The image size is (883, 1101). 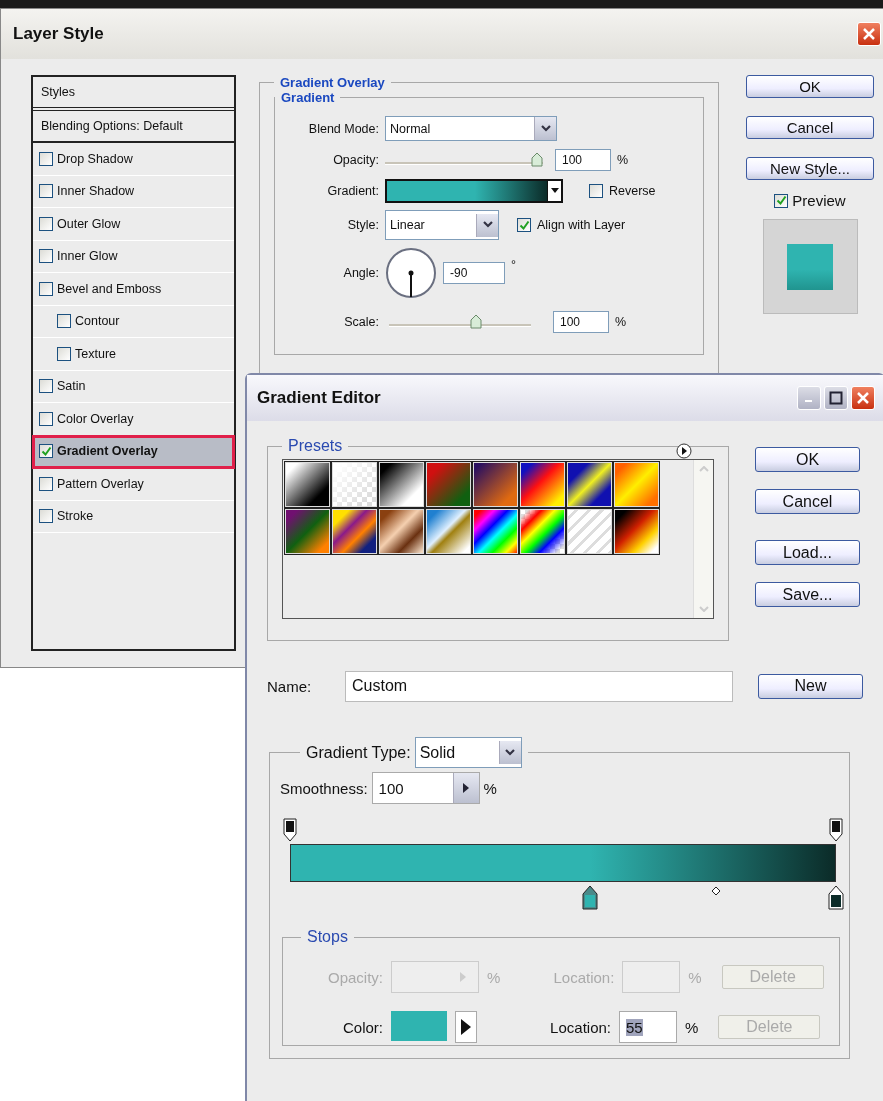 What do you see at coordinates (362, 1027) in the screenshot?
I see `field-label: Color:` at bounding box center [362, 1027].